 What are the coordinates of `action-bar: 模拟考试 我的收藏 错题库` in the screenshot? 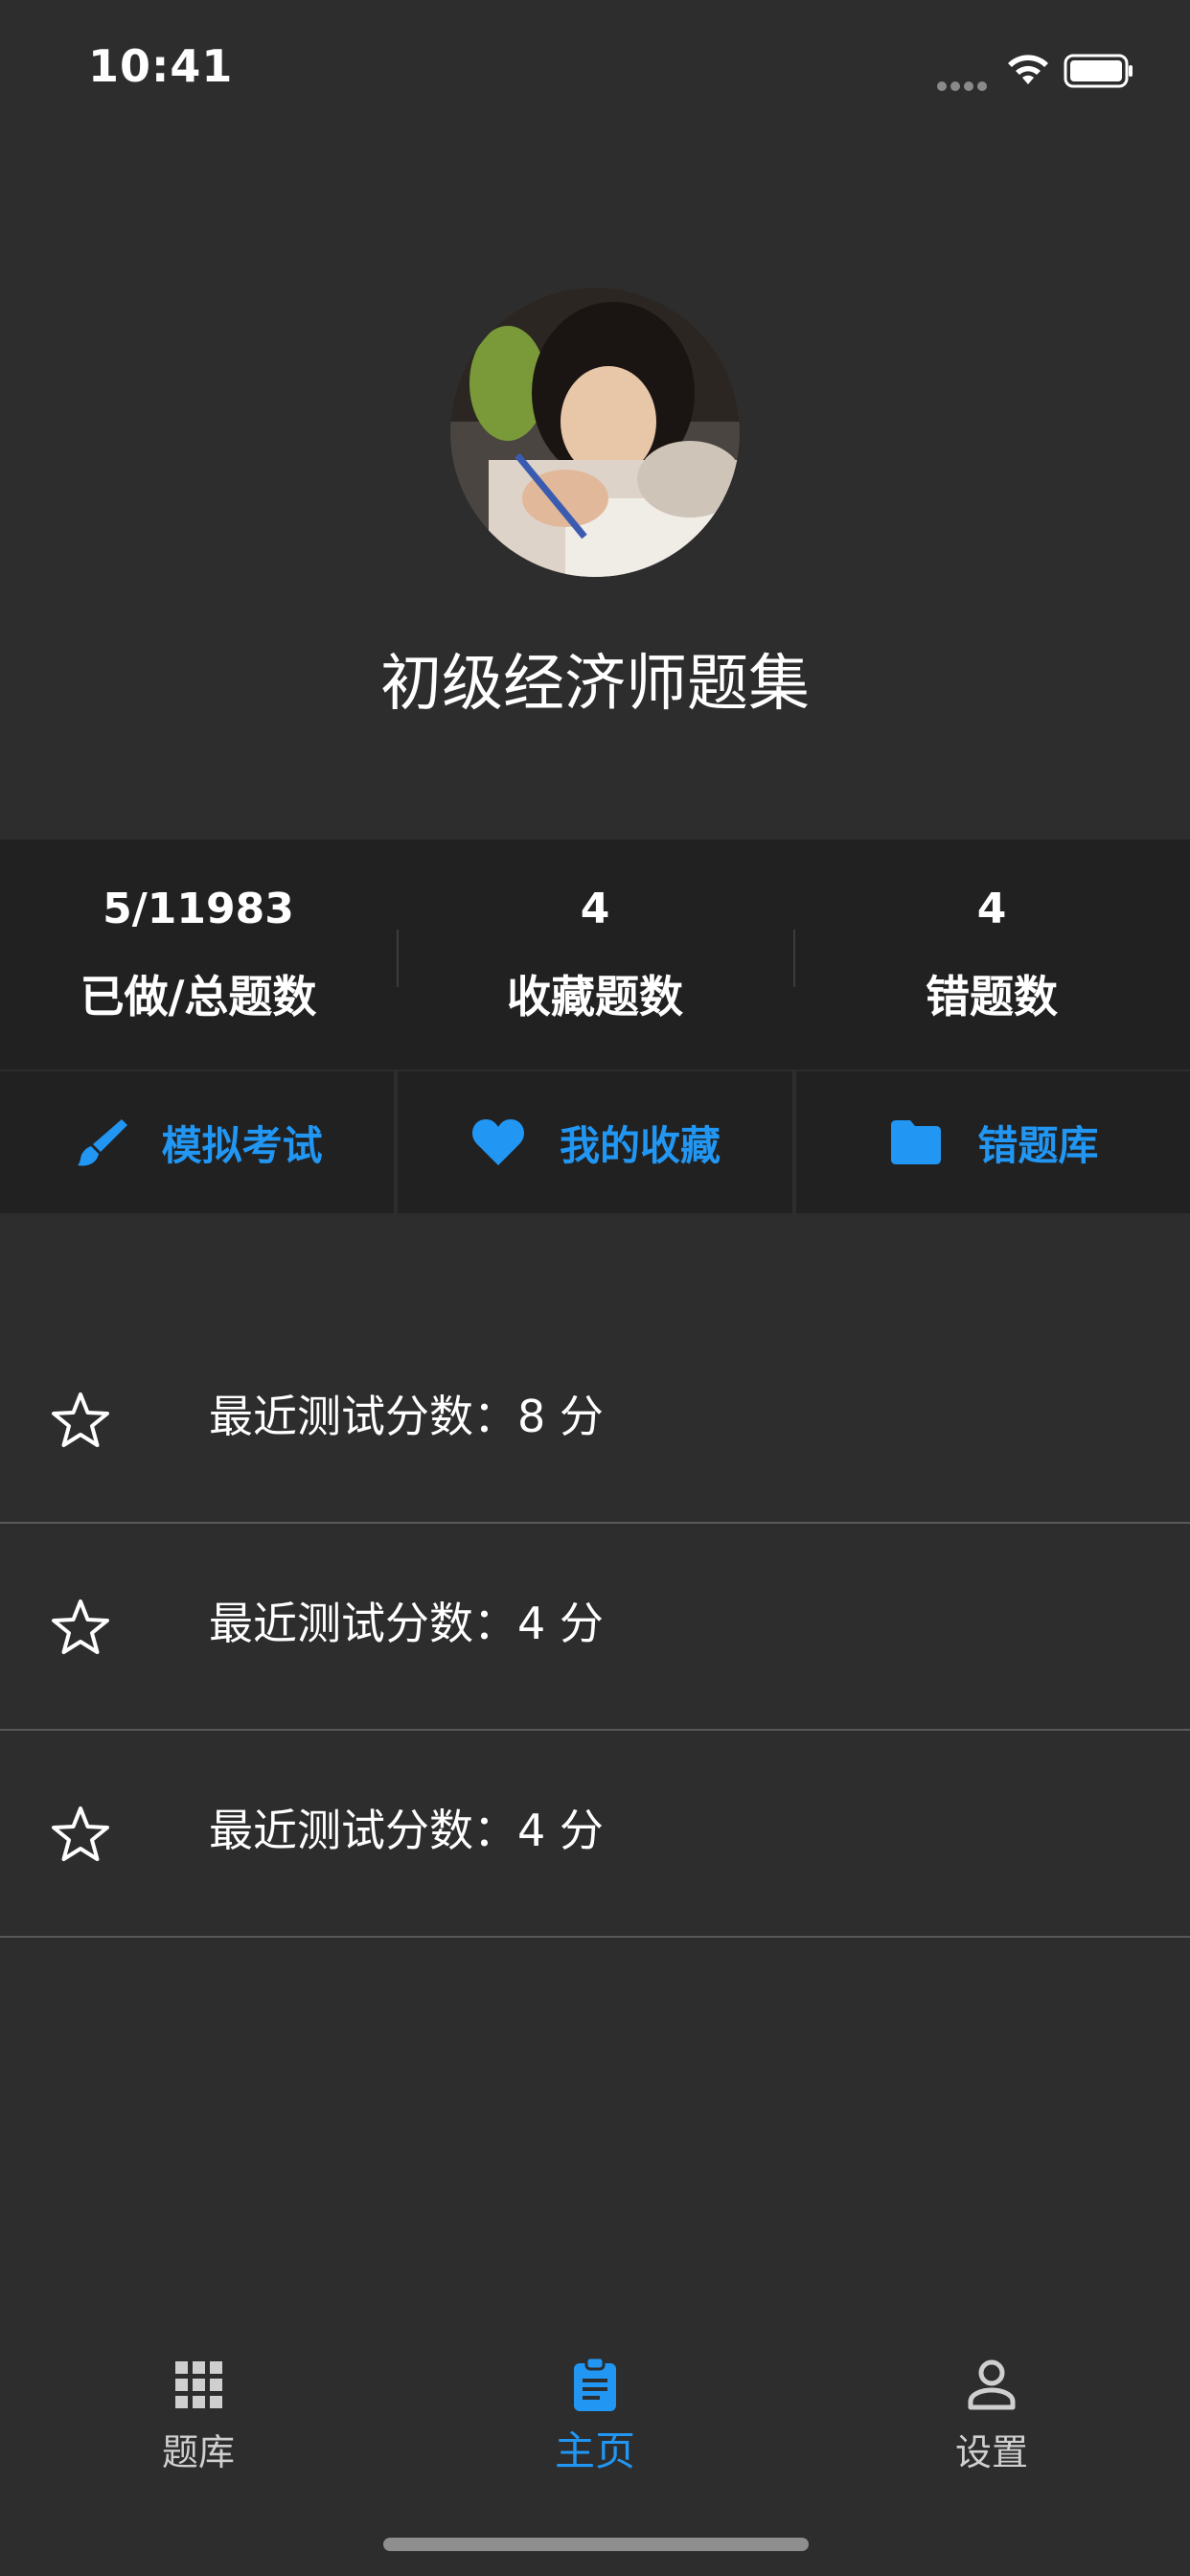 It's located at (595, 1142).